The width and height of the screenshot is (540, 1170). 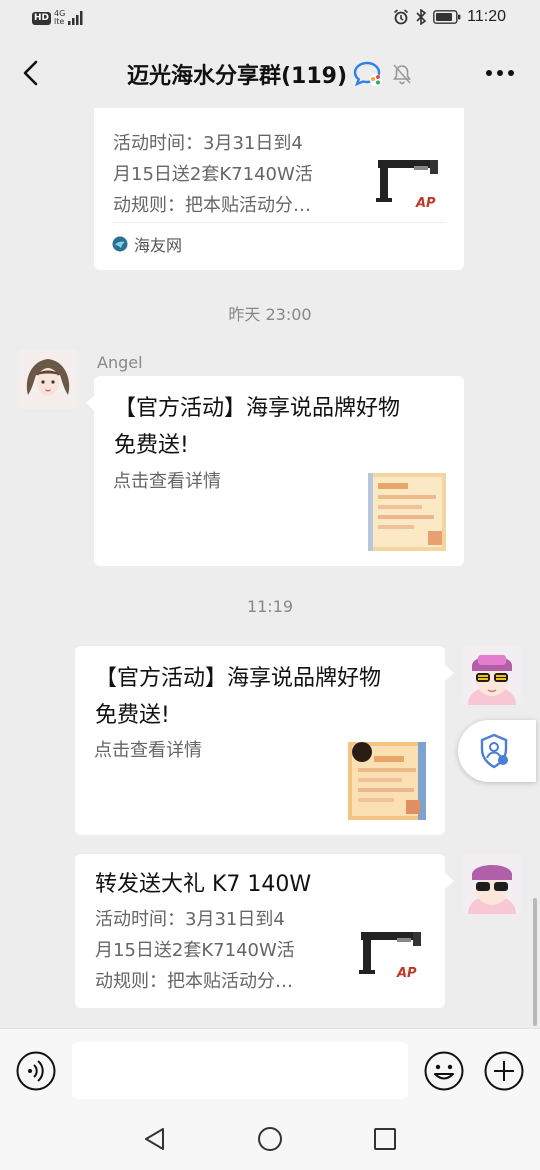 I want to click on bluetooth-icon, so click(x=421, y=17).